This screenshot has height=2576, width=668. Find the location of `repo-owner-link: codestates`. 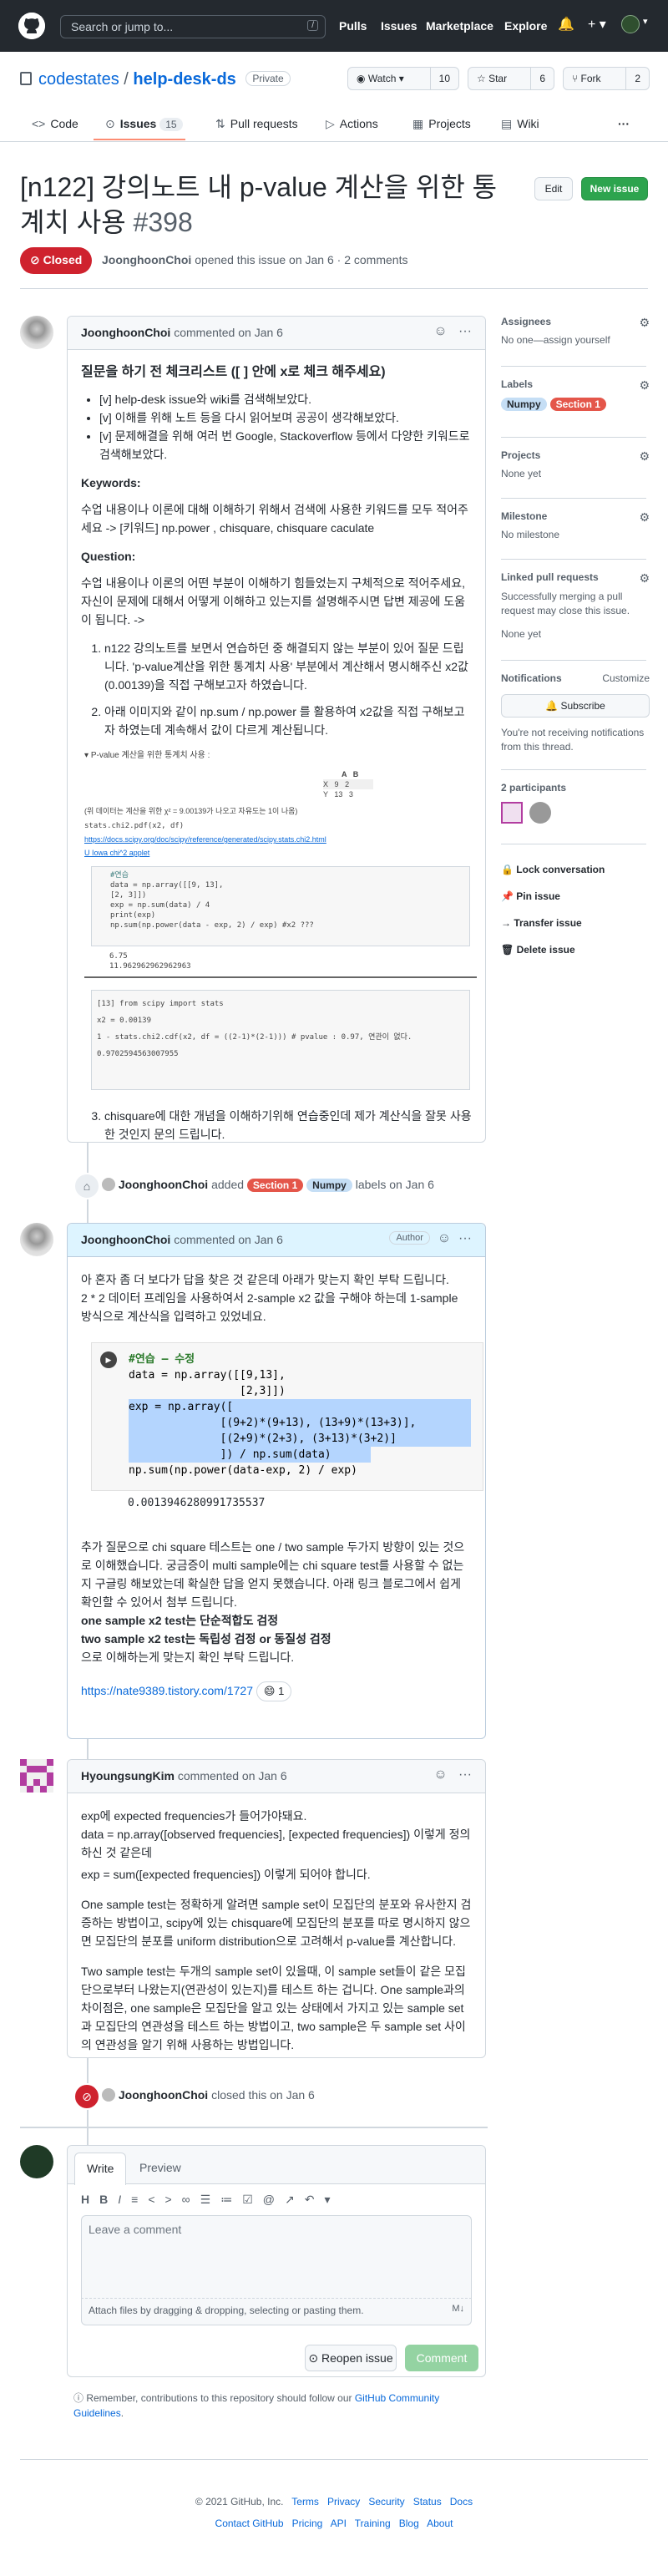

repo-owner-link: codestates is located at coordinates (78, 79).